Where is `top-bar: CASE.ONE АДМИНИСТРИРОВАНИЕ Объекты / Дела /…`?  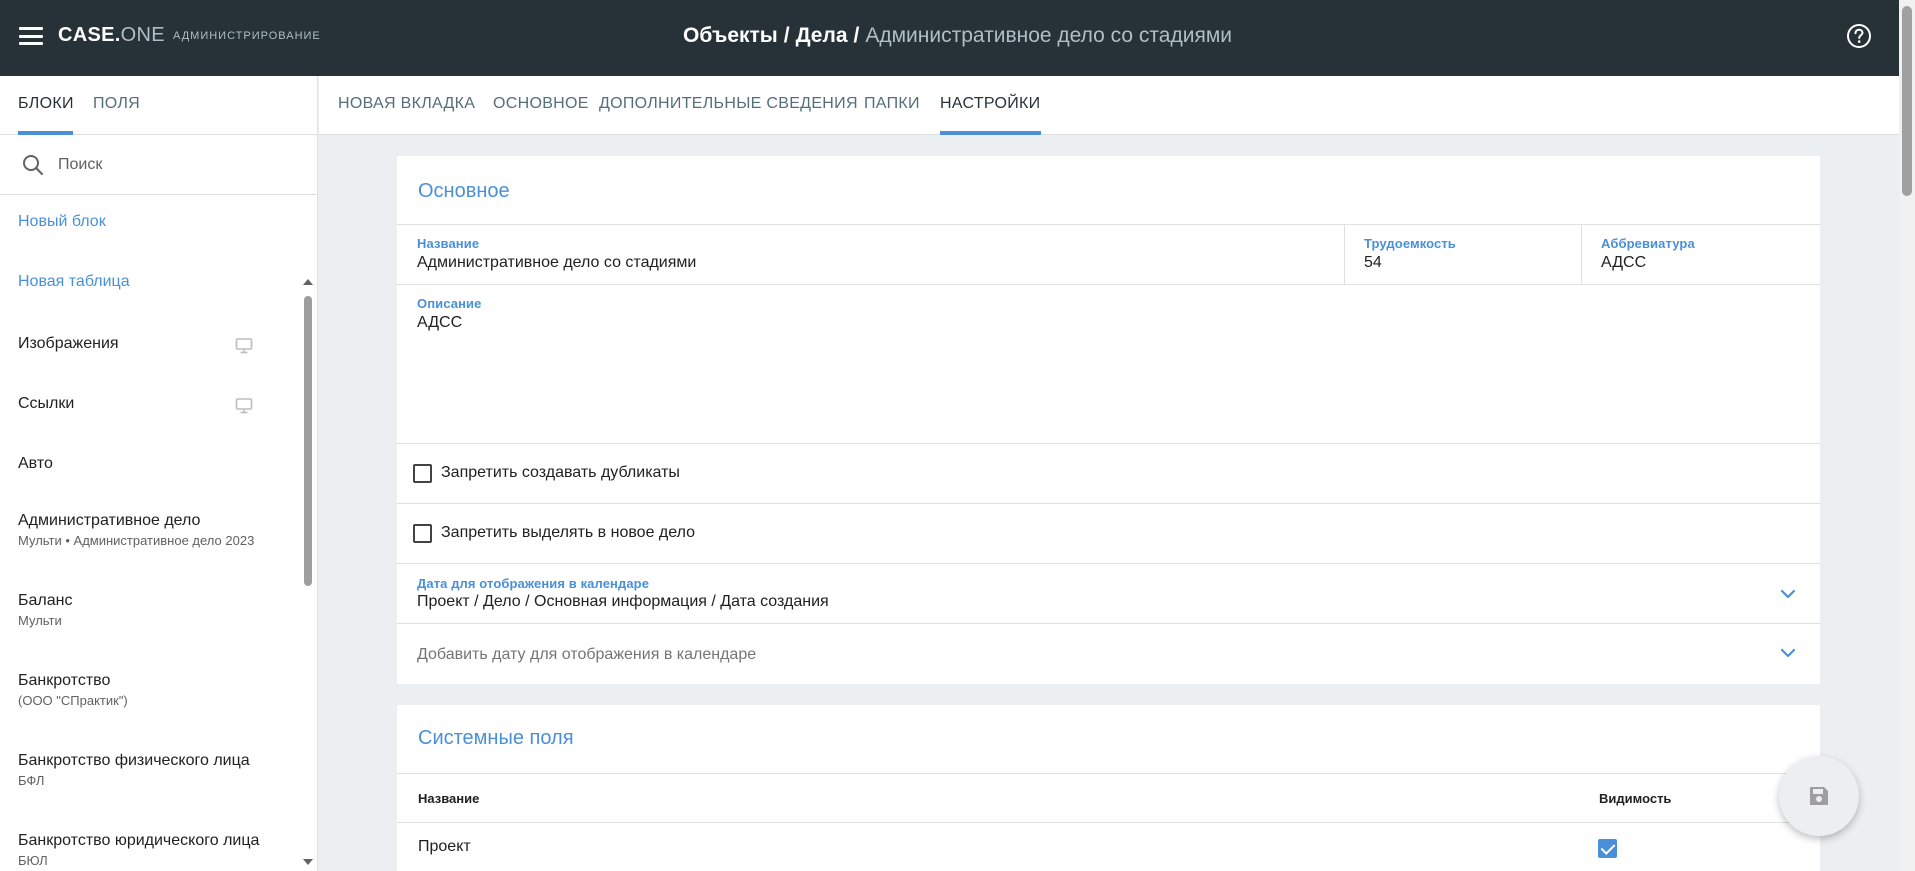 top-bar: CASE.ONE АДМИНИСТРИРОВАНИЕ Объекты / Дела /… is located at coordinates (957, 38).